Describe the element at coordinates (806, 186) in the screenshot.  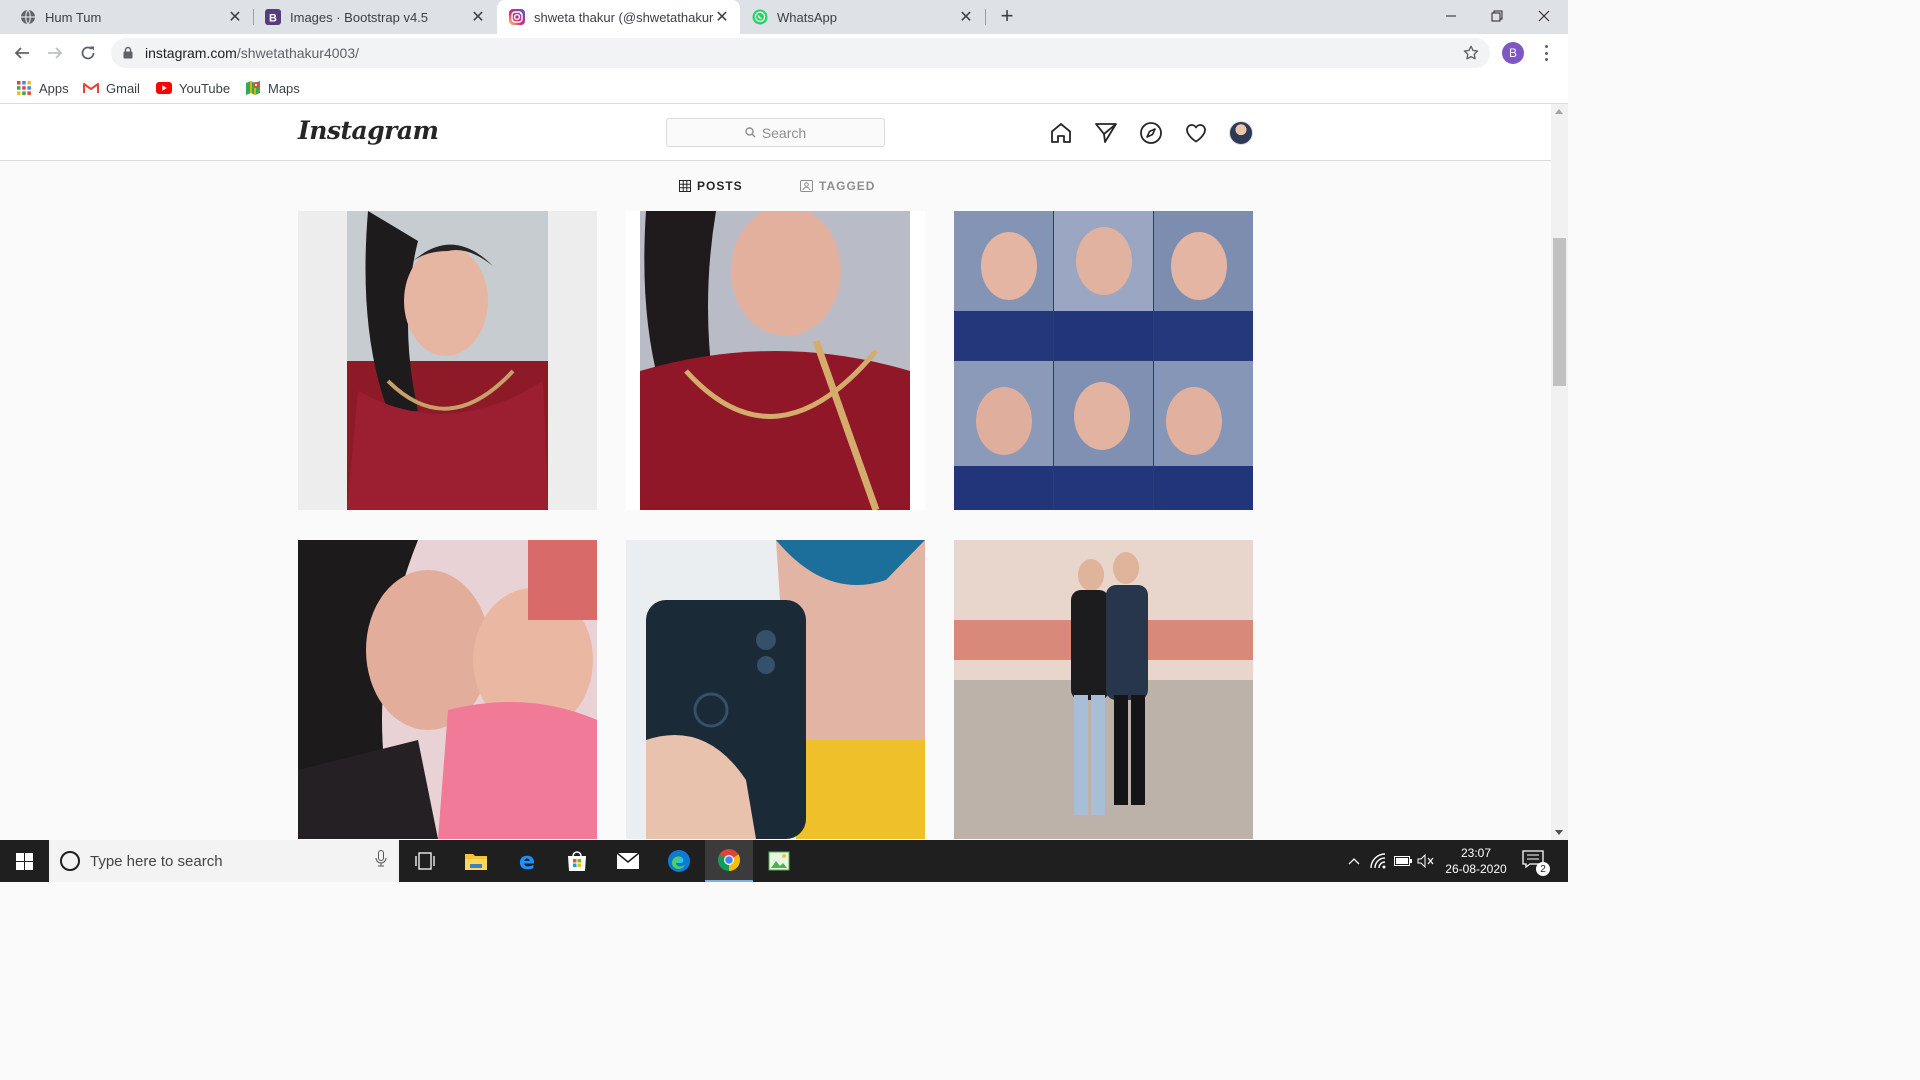
I see `tagged-icon` at that location.